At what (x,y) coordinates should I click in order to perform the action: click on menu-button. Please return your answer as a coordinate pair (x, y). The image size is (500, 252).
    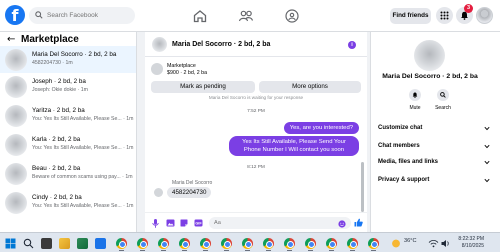
    Looking at the image, I should click on (444, 15).